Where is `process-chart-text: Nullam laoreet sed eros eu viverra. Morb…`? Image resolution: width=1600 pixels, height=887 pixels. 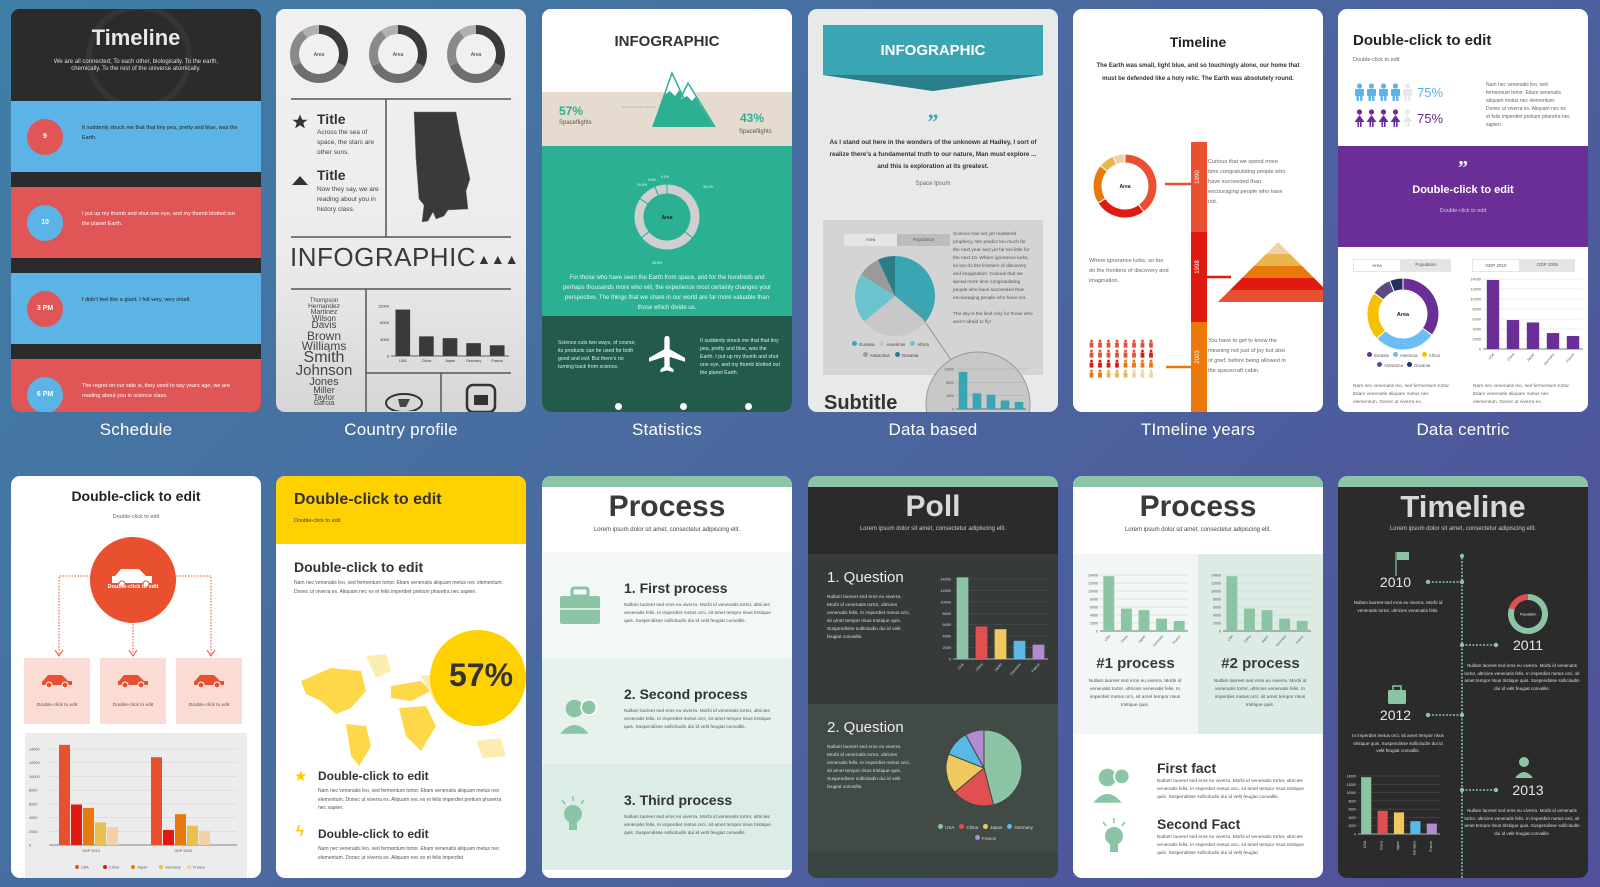
process-chart-text: Nullam laoreet sed eros eu viverra. Morb… is located at coordinates (1135, 693).